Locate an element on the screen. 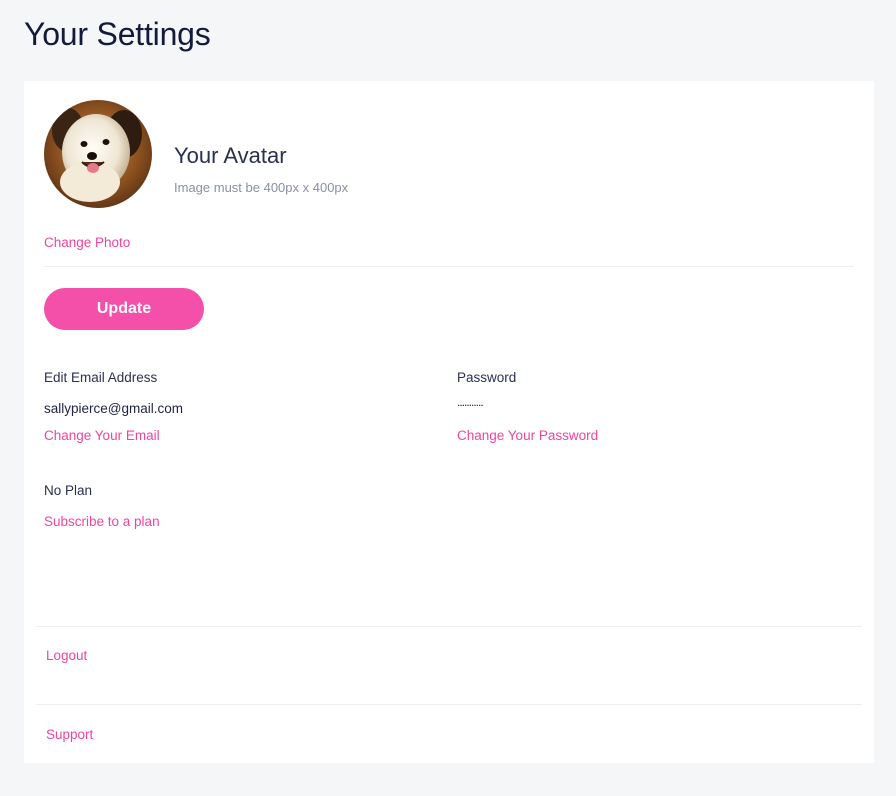  change-photo-link: Change Photo is located at coordinates (87, 242).